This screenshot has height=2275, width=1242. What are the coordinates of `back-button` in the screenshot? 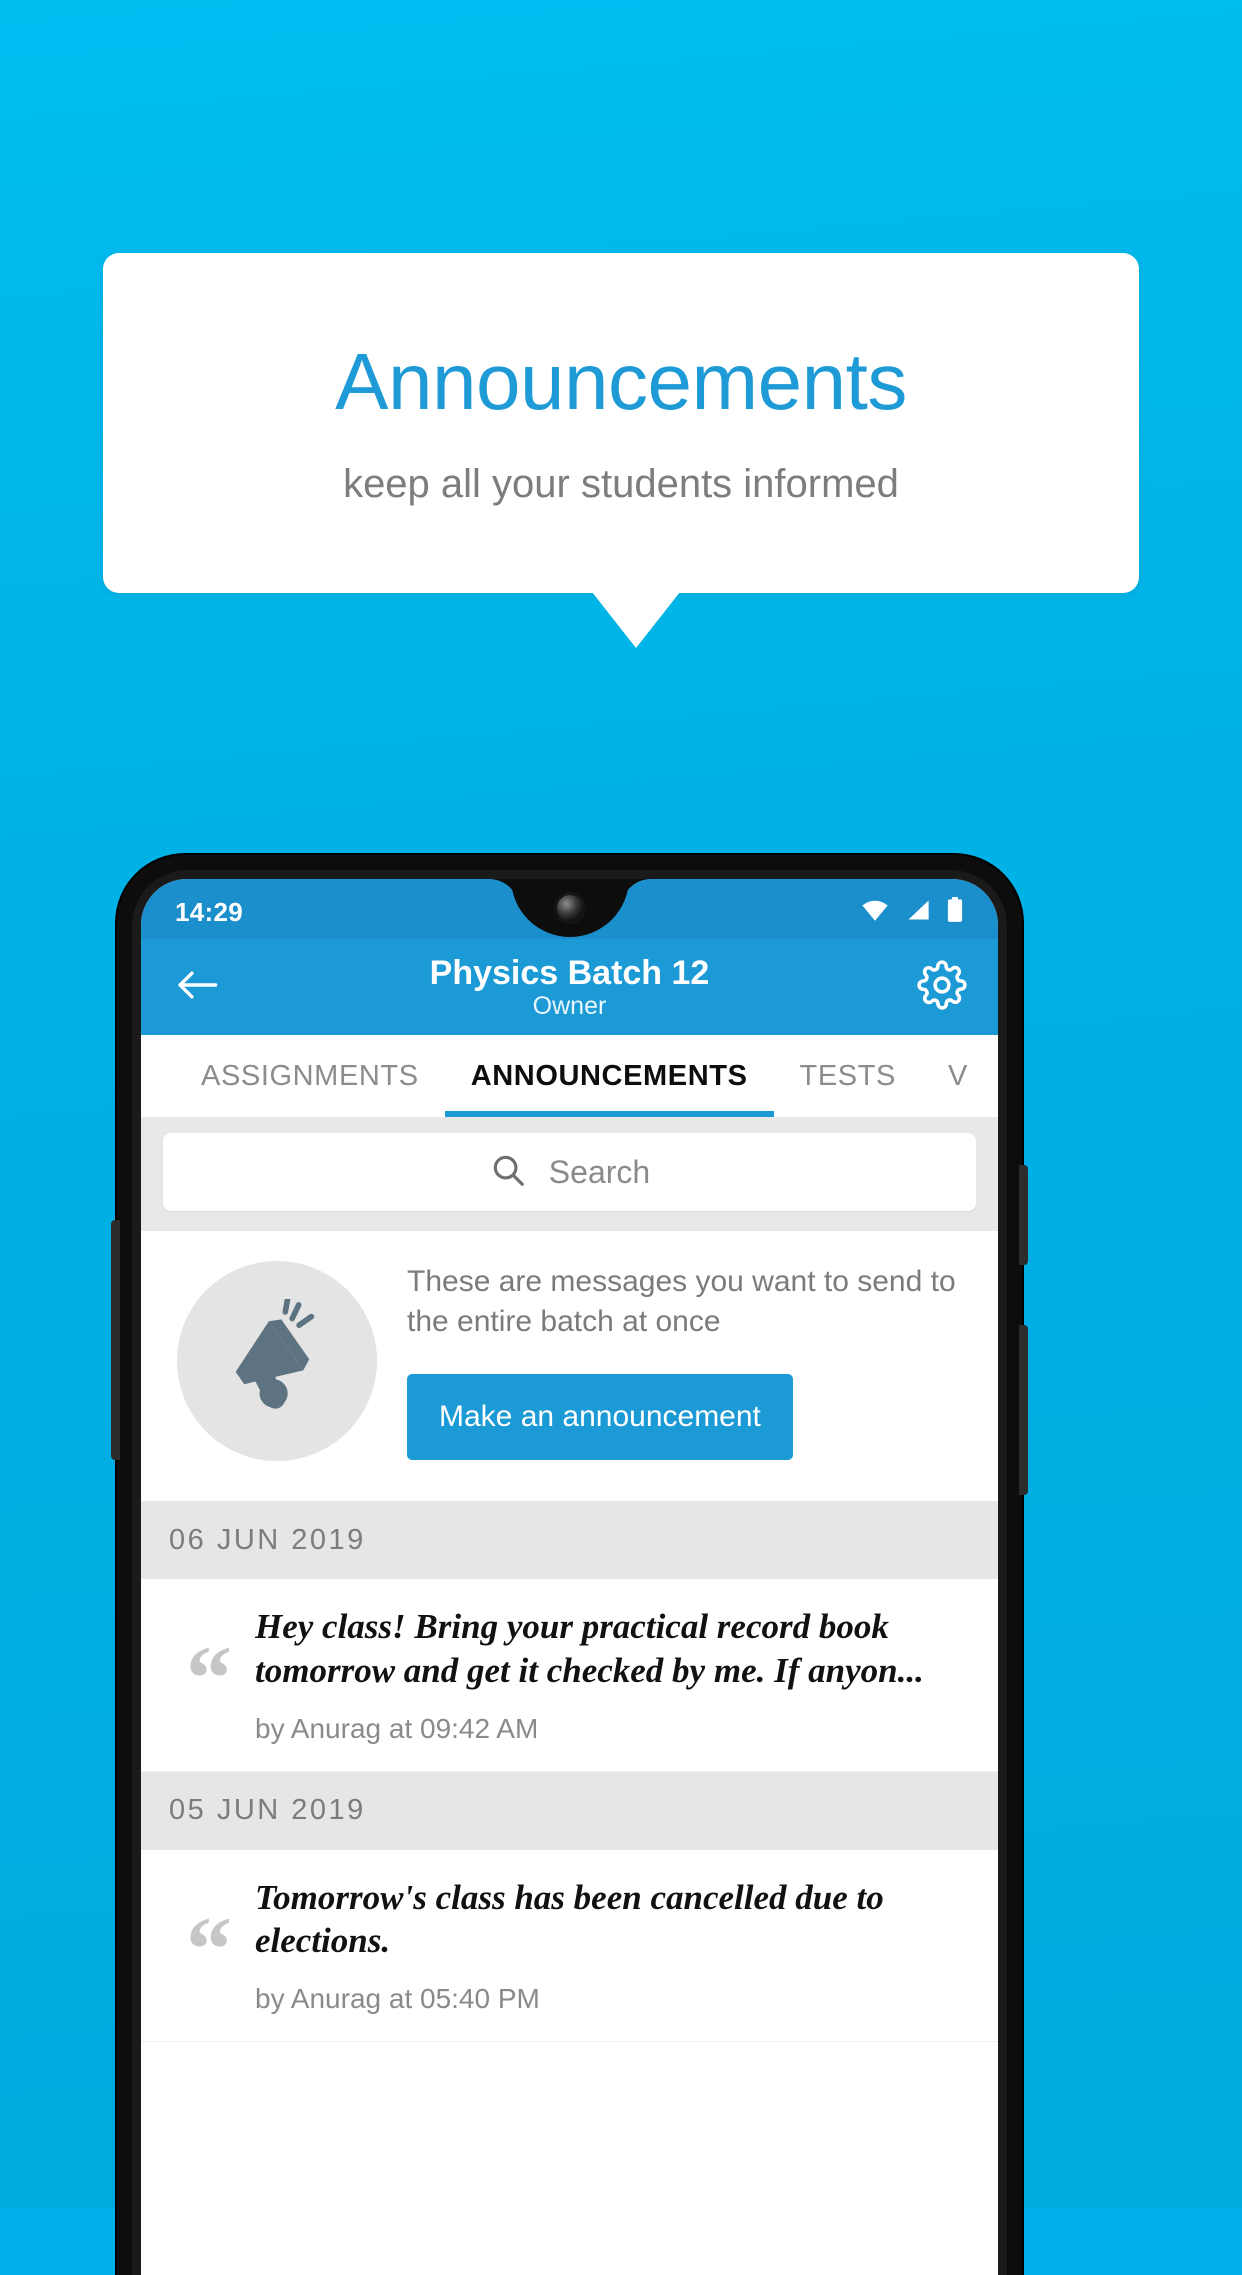 It's located at (197, 987).